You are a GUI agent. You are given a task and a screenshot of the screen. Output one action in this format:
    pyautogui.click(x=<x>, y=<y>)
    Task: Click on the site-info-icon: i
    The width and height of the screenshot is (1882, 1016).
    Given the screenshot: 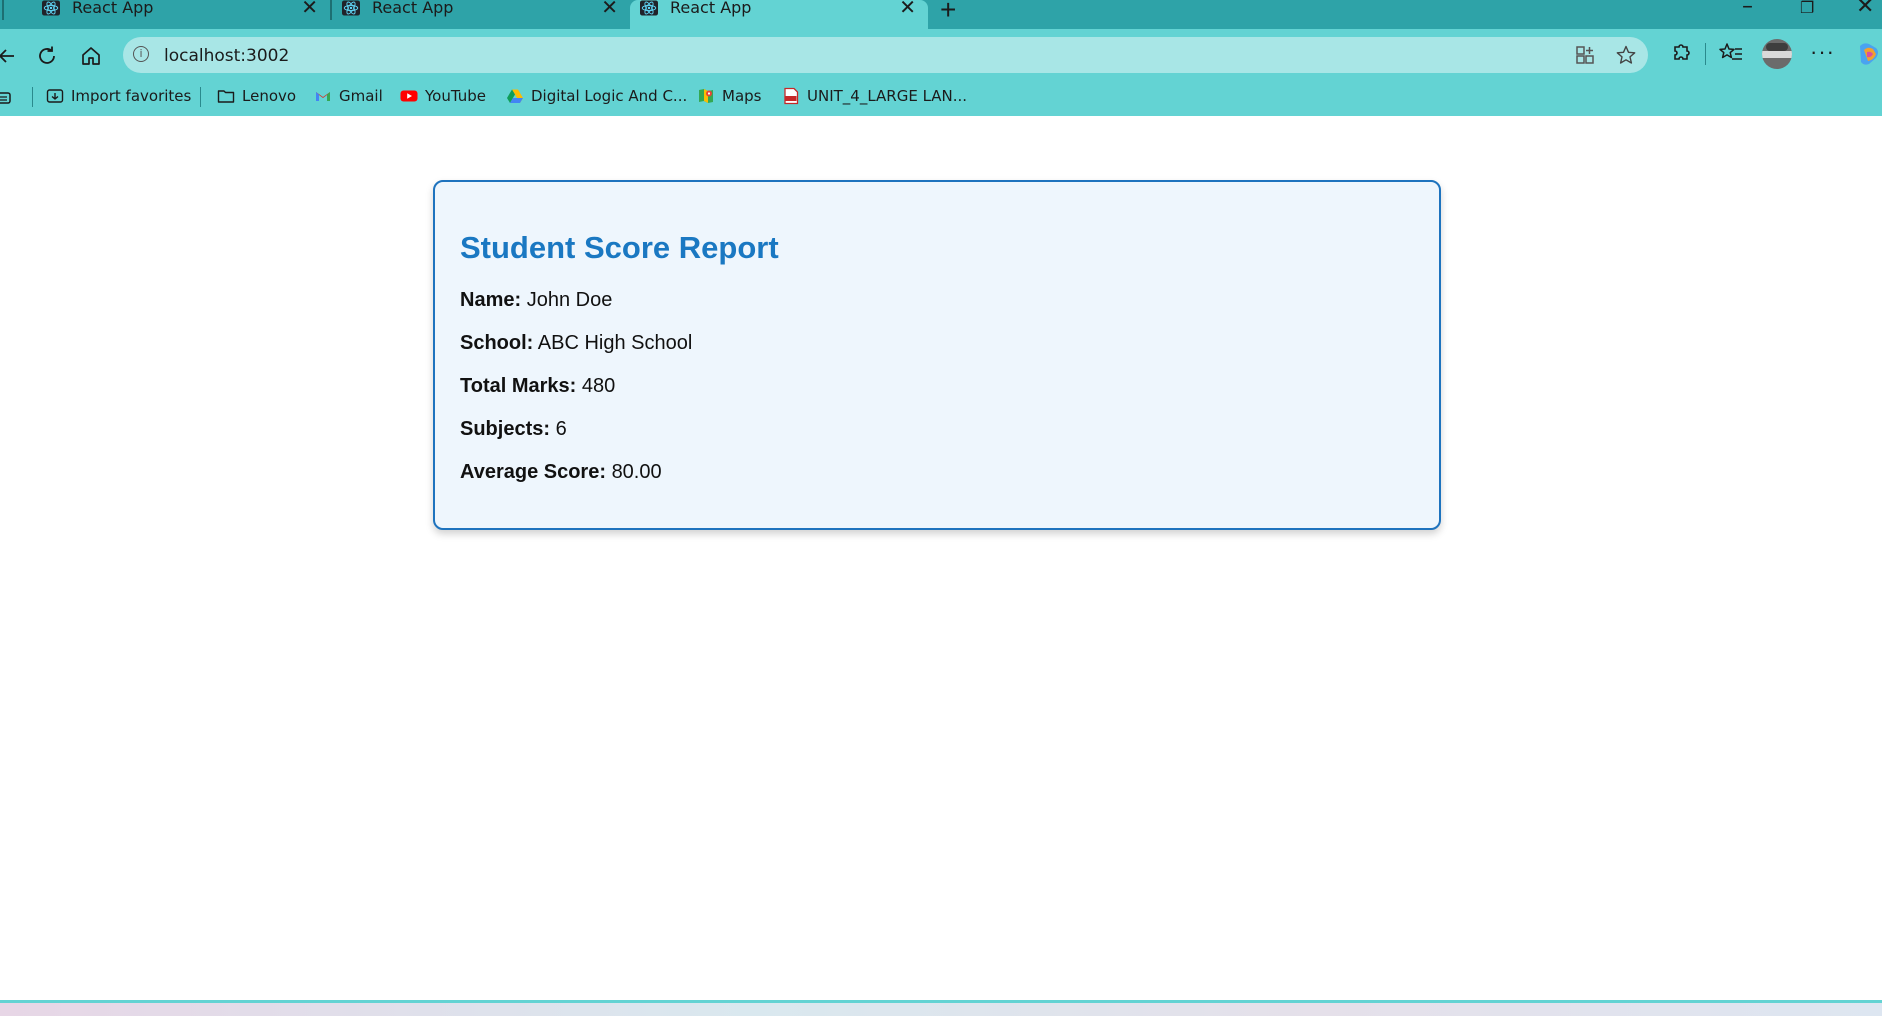 What is the action you would take?
    pyautogui.click(x=141, y=54)
    